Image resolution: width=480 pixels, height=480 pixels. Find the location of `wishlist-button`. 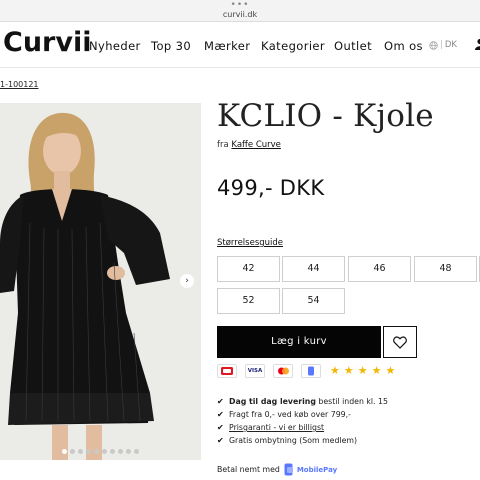

wishlist-button is located at coordinates (400, 342).